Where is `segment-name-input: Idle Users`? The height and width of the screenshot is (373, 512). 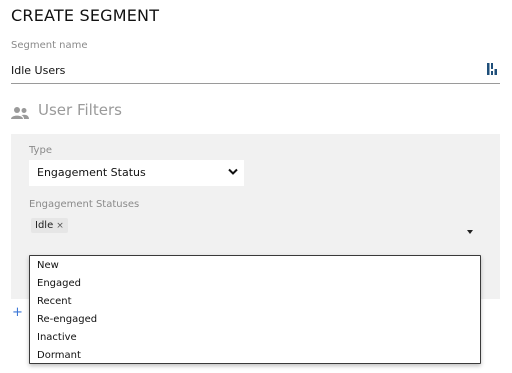 segment-name-input: Idle Users is located at coordinates (255, 71).